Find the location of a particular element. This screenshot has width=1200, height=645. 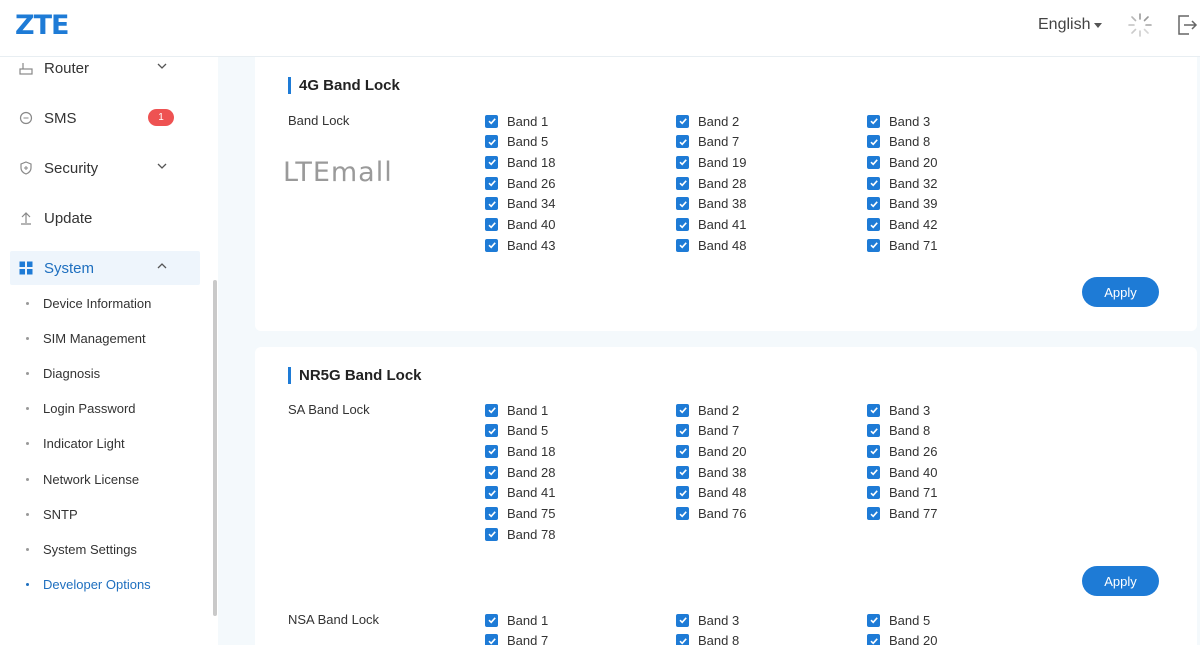

submenu-login-password: Login Password is located at coordinates (81, 408).